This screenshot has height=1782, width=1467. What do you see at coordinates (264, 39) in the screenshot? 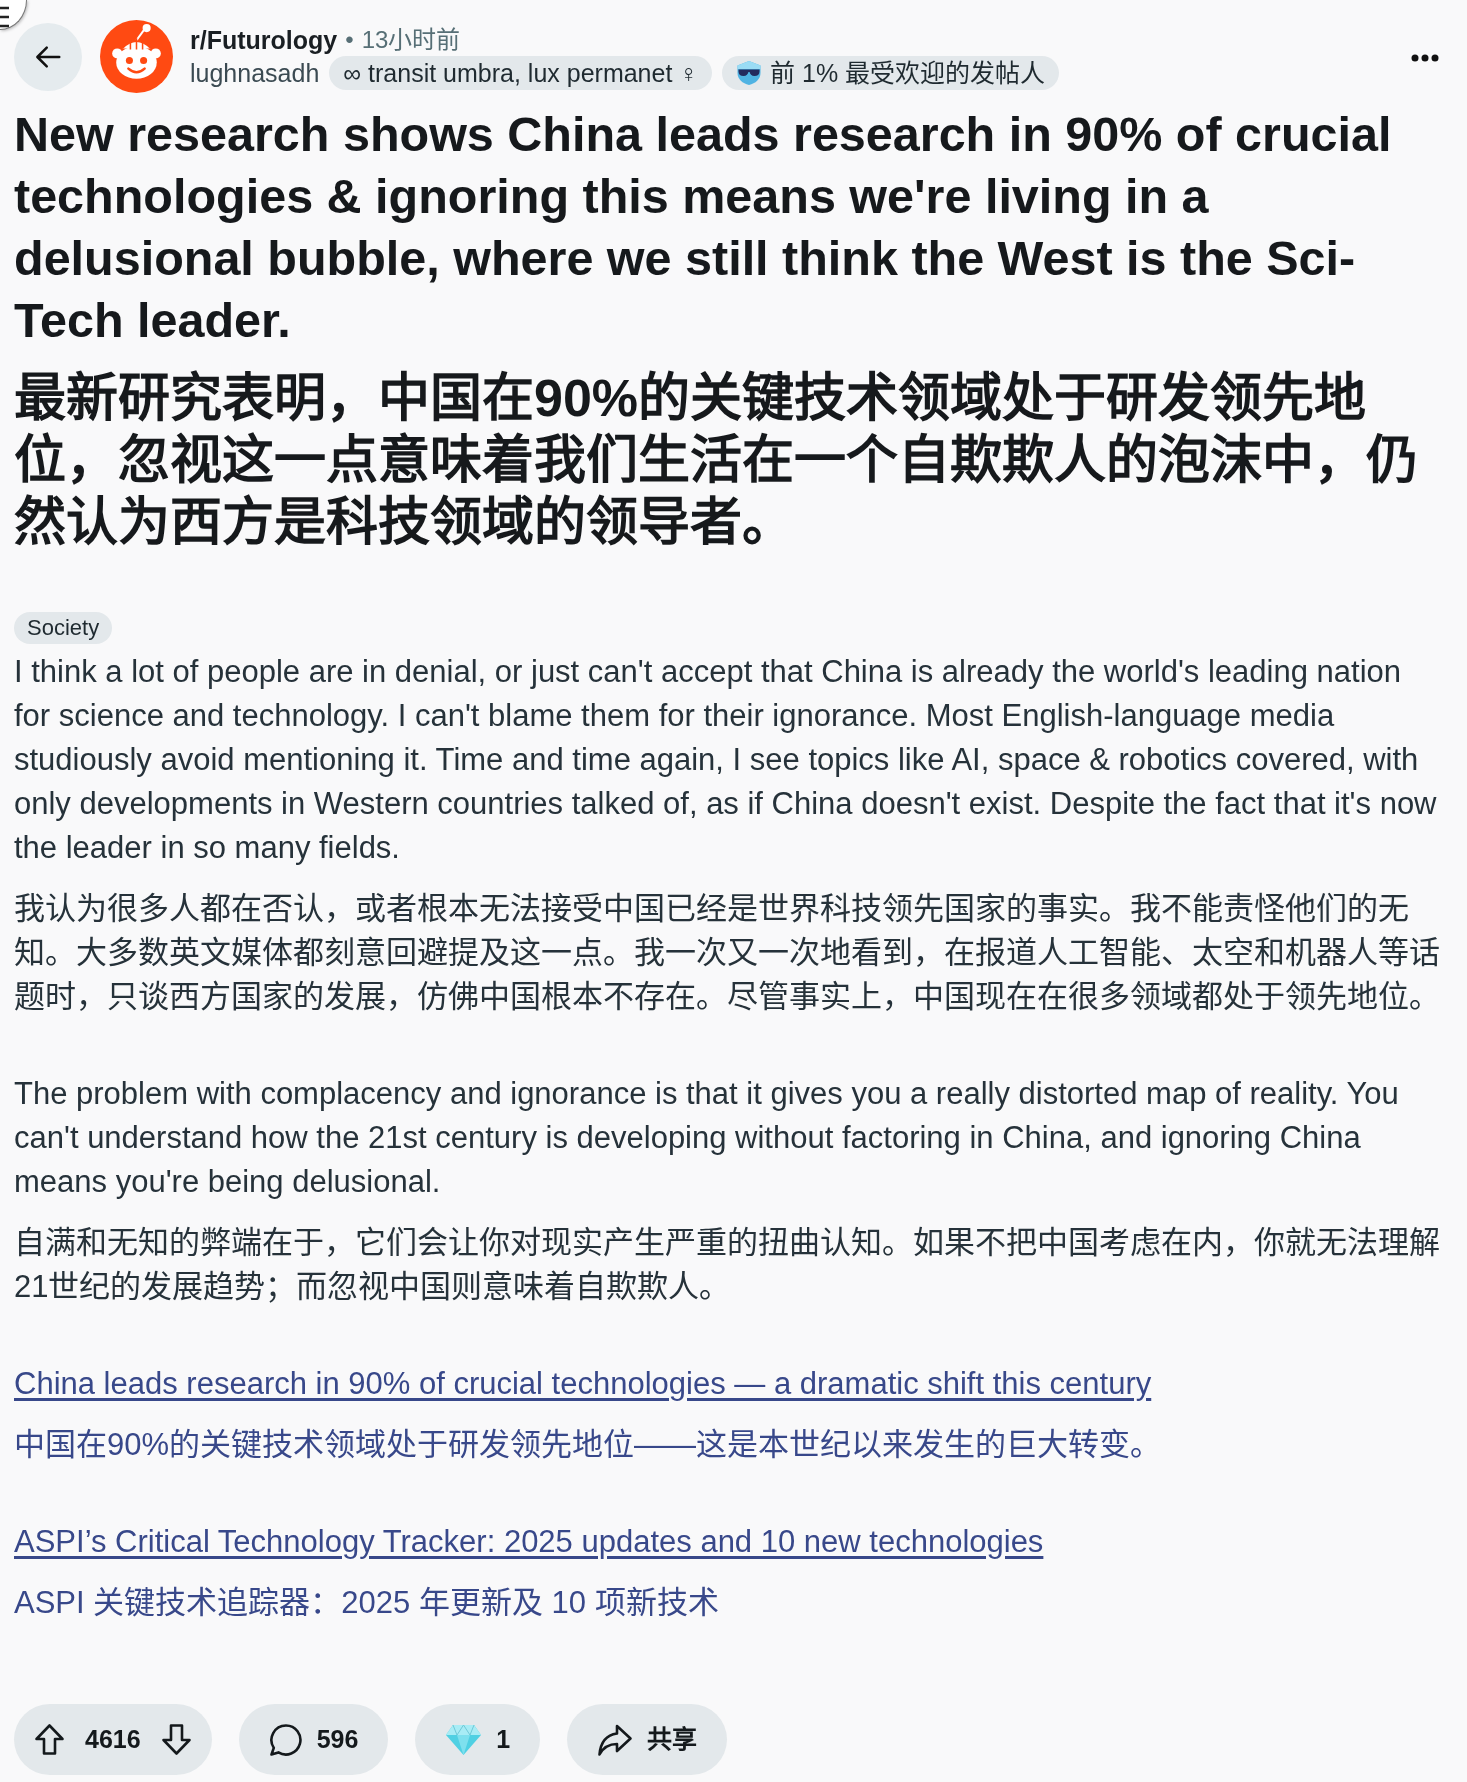
I see `subreddit-link: r/Futurology` at bounding box center [264, 39].